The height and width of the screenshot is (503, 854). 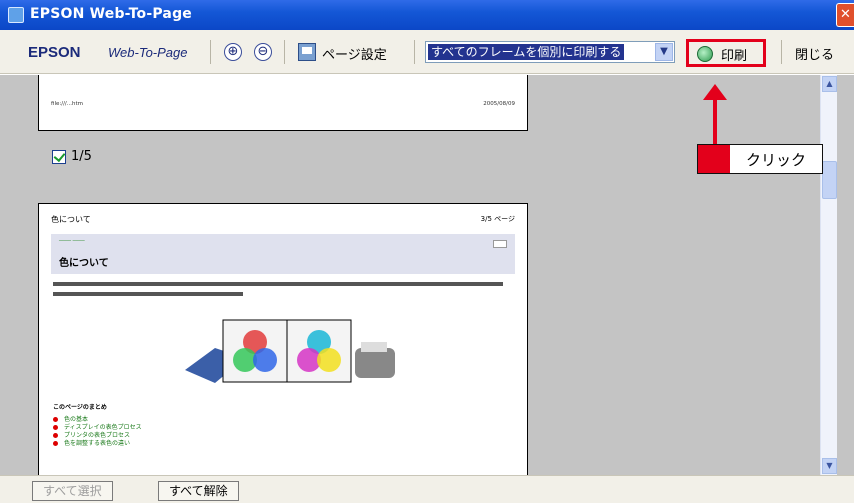 I want to click on app-icon, so click(x=16, y=15).